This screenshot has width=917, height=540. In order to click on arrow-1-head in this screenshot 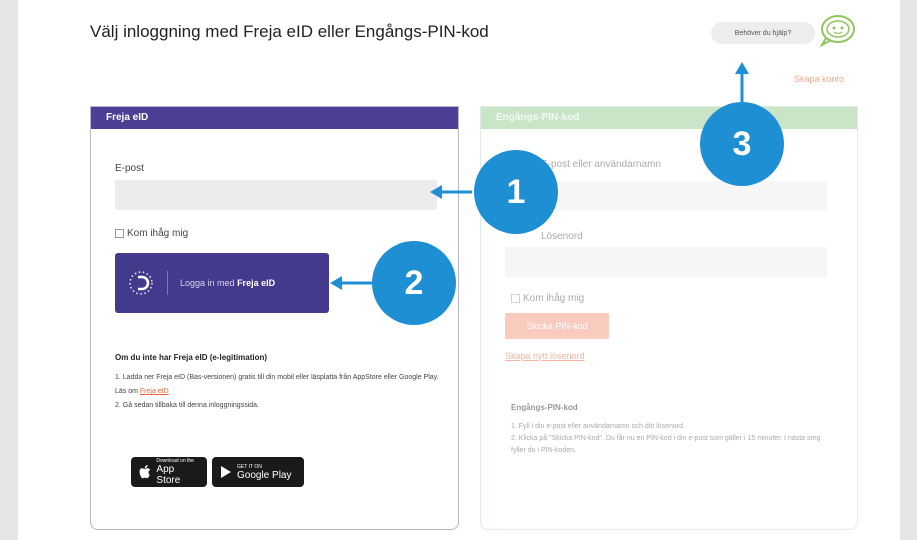, I will do `click(436, 192)`.